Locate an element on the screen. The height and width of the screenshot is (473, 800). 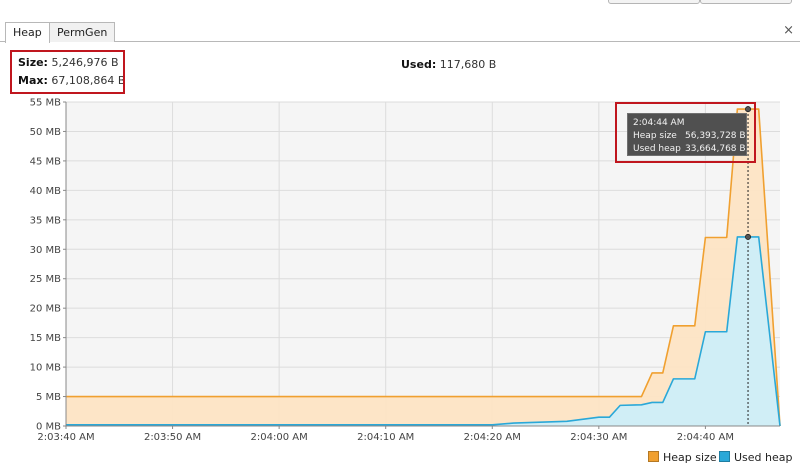
x-tick-label: 2:03:40 AM is located at coordinates (65, 437).